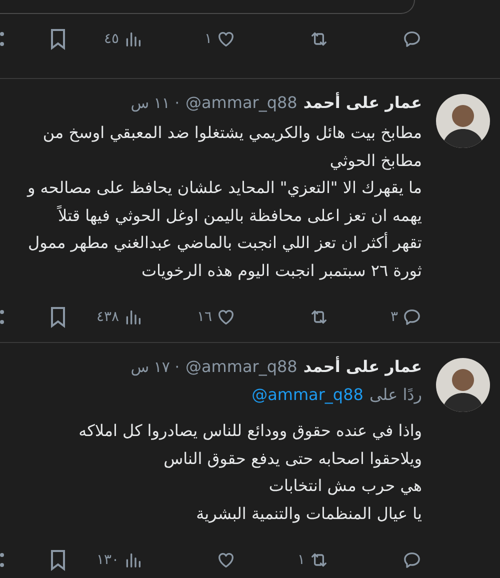  Describe the element at coordinates (395, 395) in the screenshot. I see `reply-label: ردًا على` at that location.